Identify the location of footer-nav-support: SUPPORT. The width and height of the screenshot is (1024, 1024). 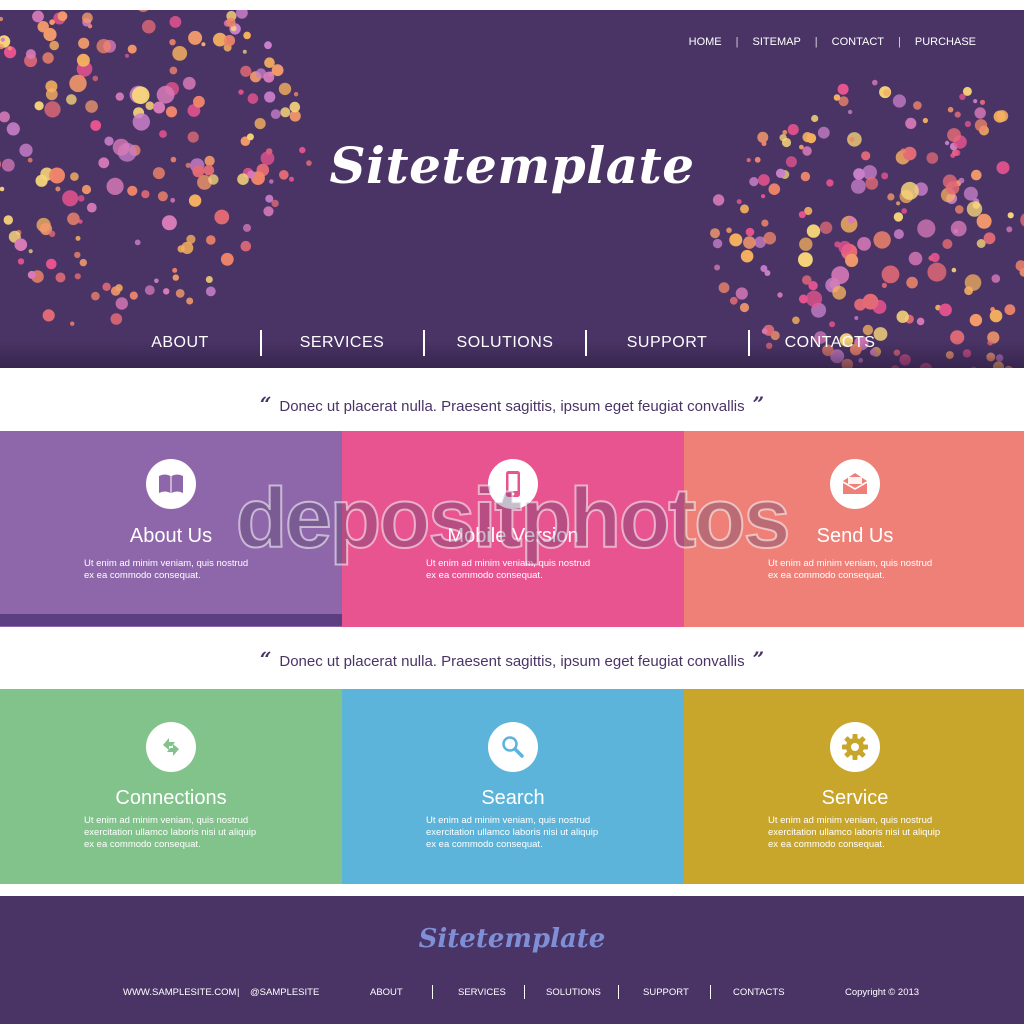
(666, 992).